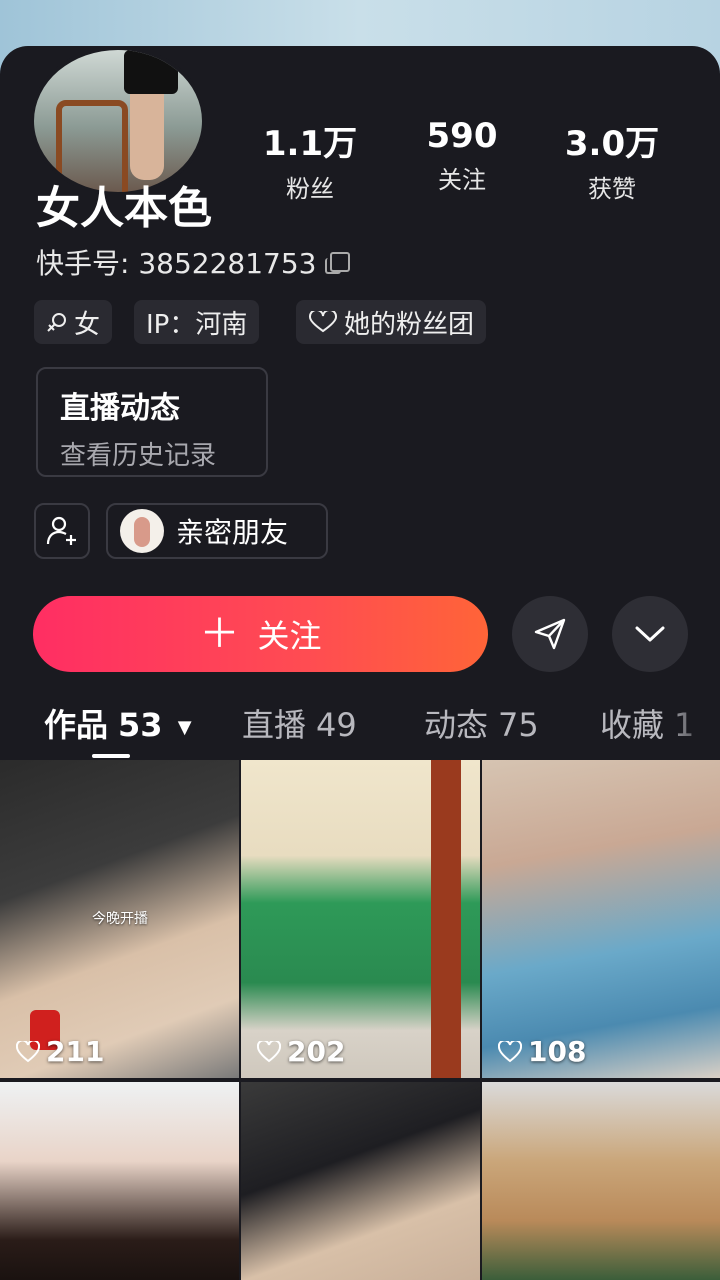 Image resolution: width=720 pixels, height=1280 pixels. I want to click on following-label: 关注, so click(462, 180).